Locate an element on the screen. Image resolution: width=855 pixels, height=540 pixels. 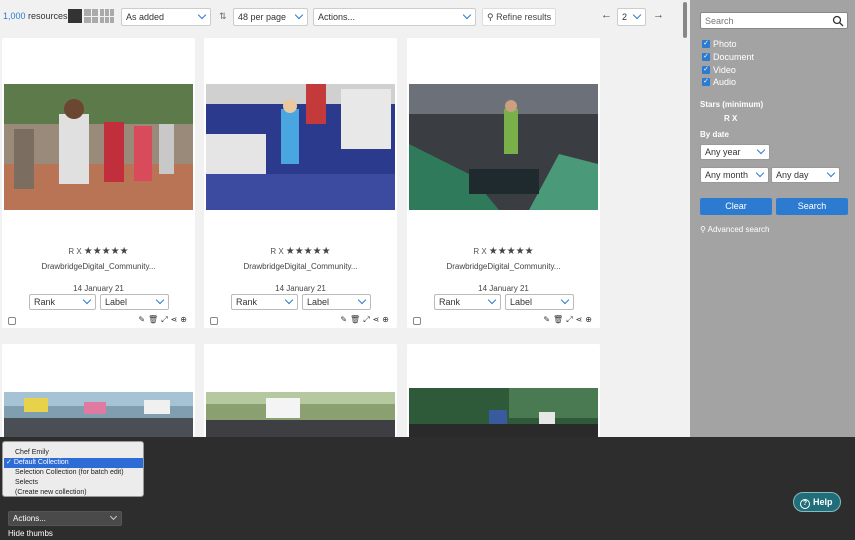
help-button: ? Help is located at coordinates (817, 502).